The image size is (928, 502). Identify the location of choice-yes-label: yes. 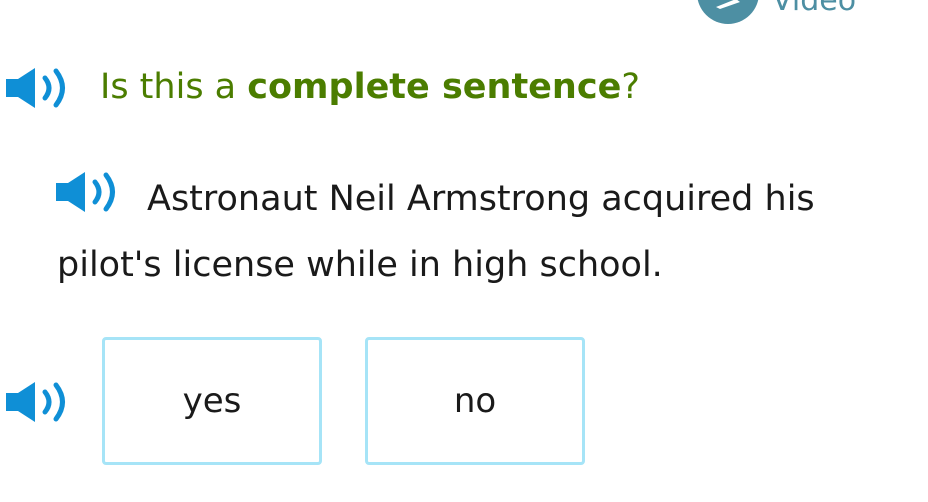
(212, 401).